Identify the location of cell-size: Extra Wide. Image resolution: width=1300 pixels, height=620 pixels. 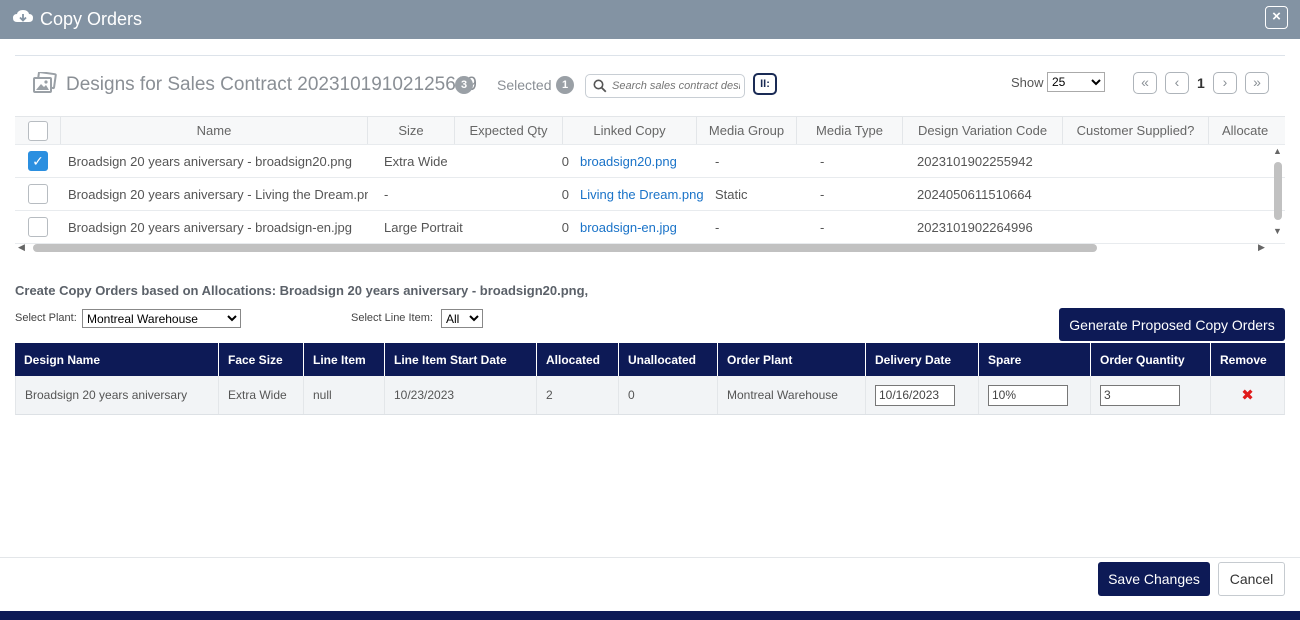
(416, 161).